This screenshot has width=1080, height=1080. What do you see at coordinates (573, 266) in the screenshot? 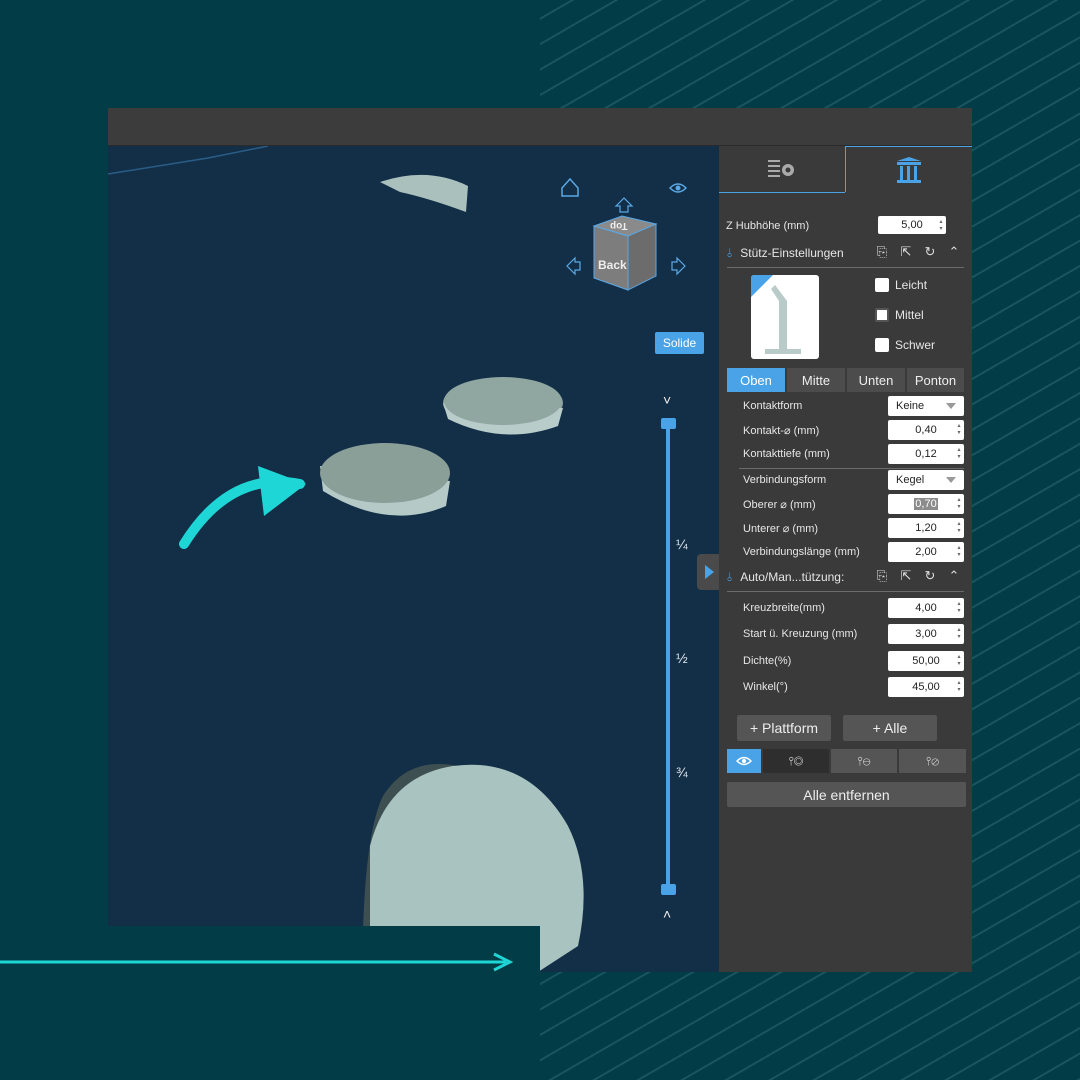
I see `rotate-left-icon` at bounding box center [573, 266].